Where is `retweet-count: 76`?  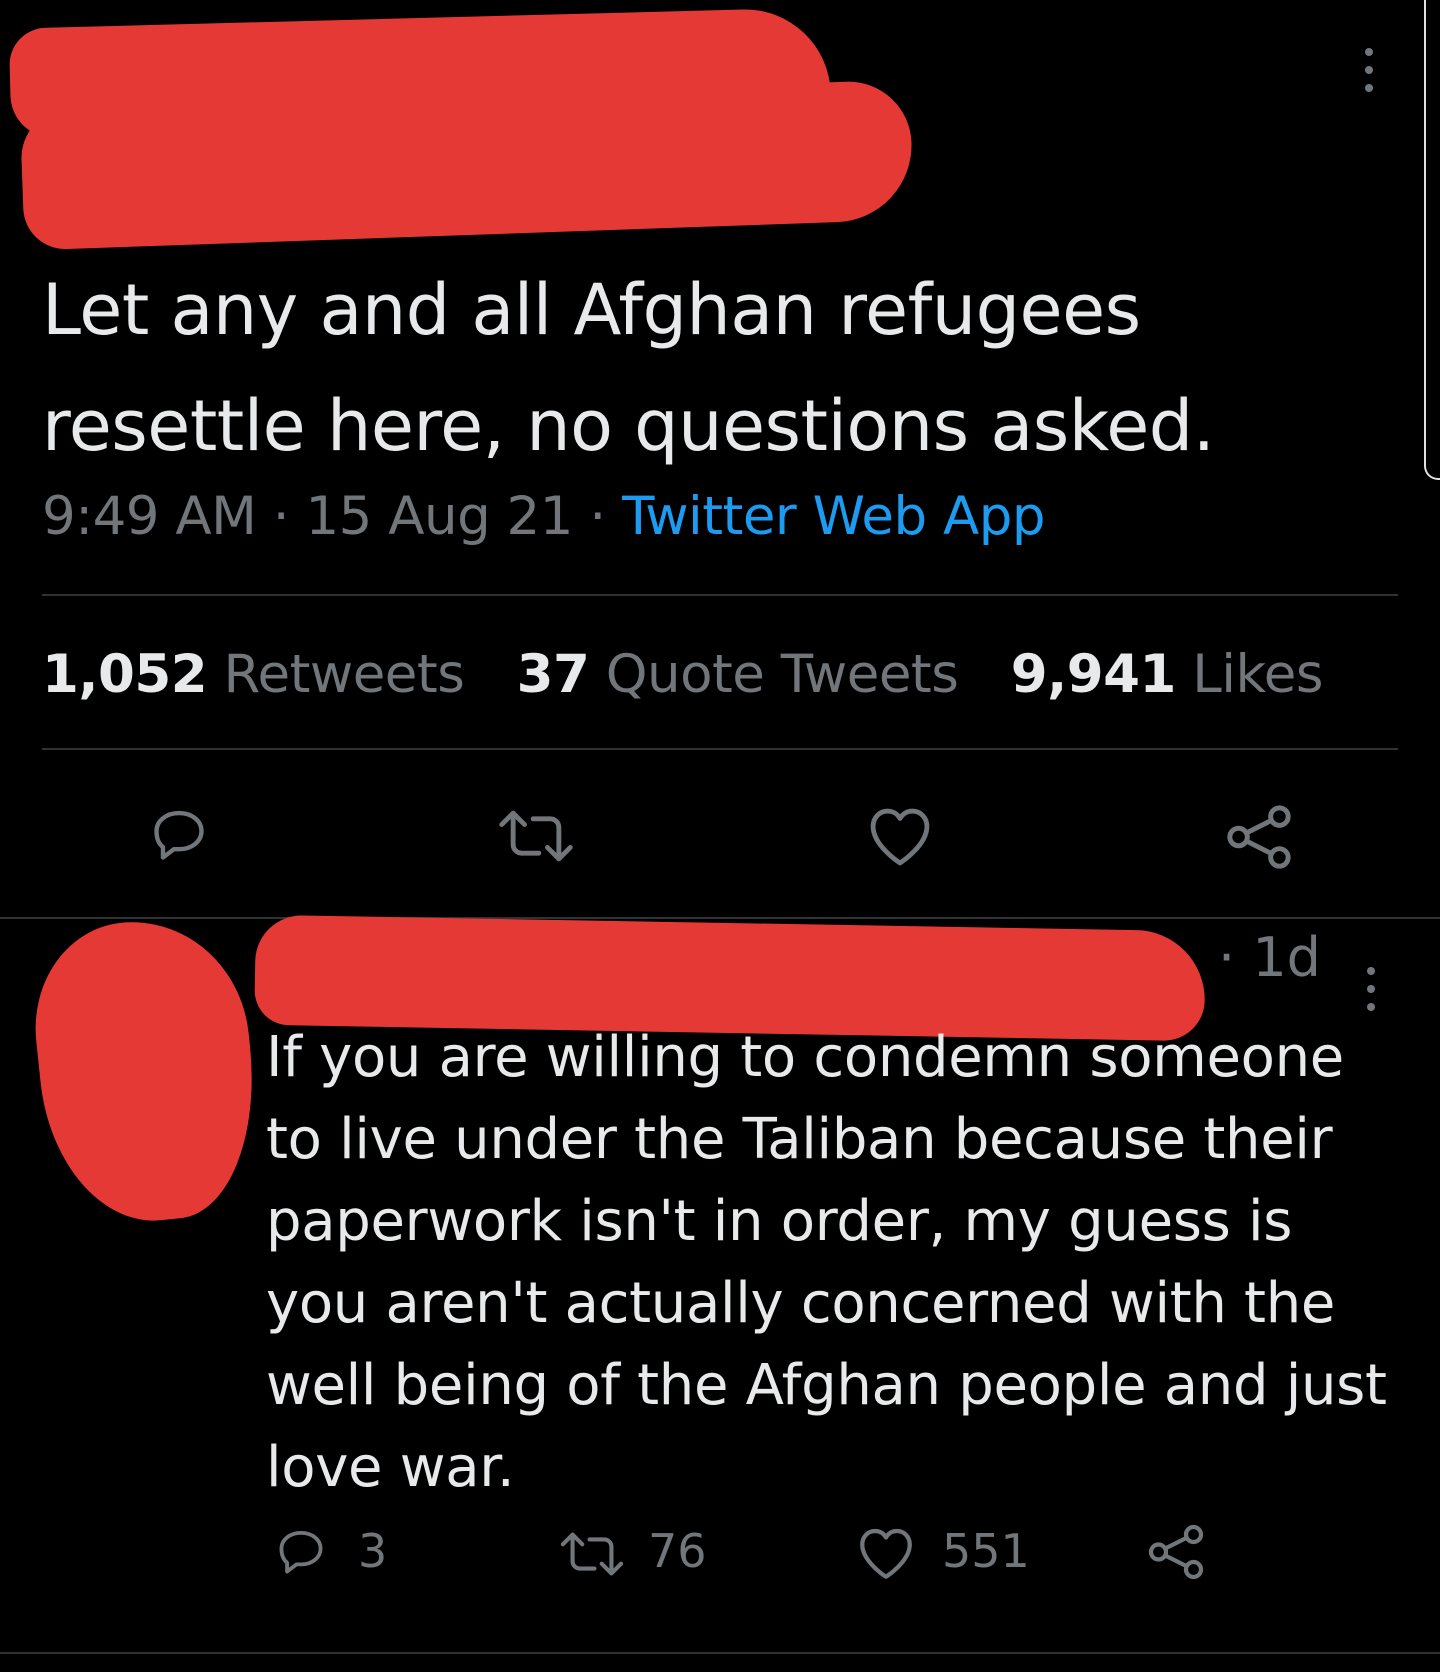 retweet-count: 76 is located at coordinates (677, 1551).